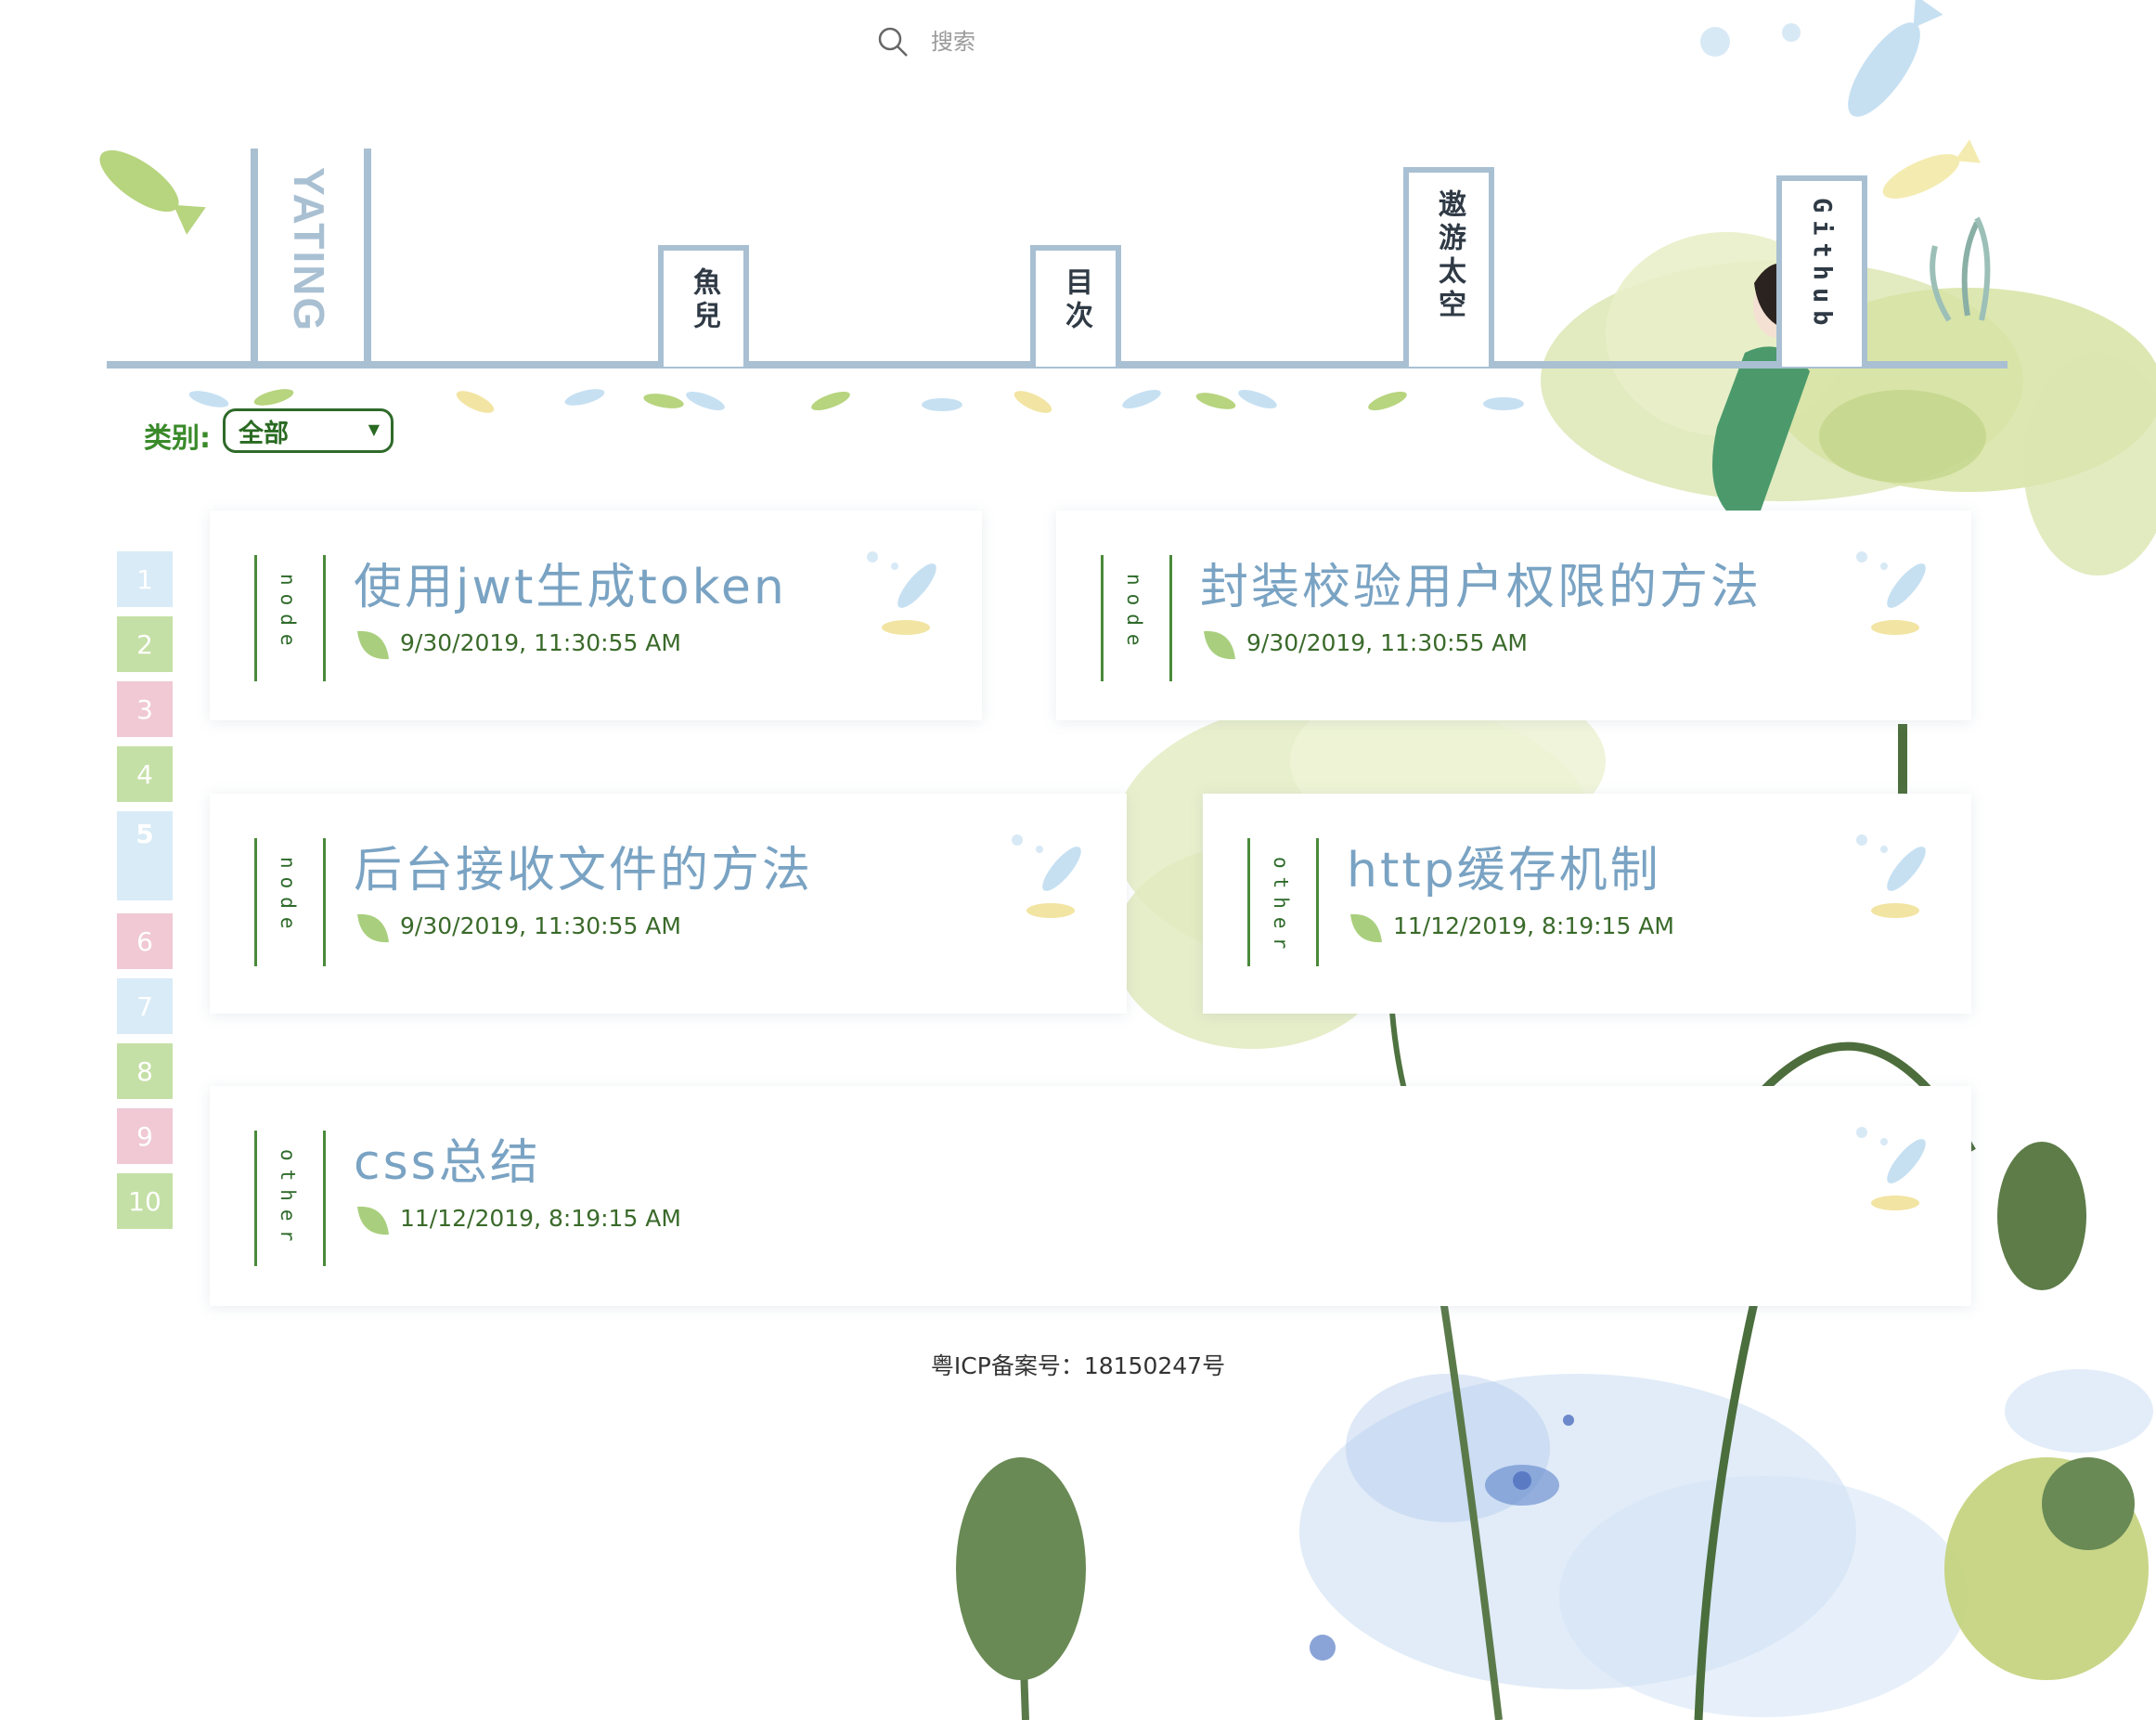 The image size is (2156, 1720). What do you see at coordinates (145, 1006) in the screenshot?
I see `page-button-7: 7` at bounding box center [145, 1006].